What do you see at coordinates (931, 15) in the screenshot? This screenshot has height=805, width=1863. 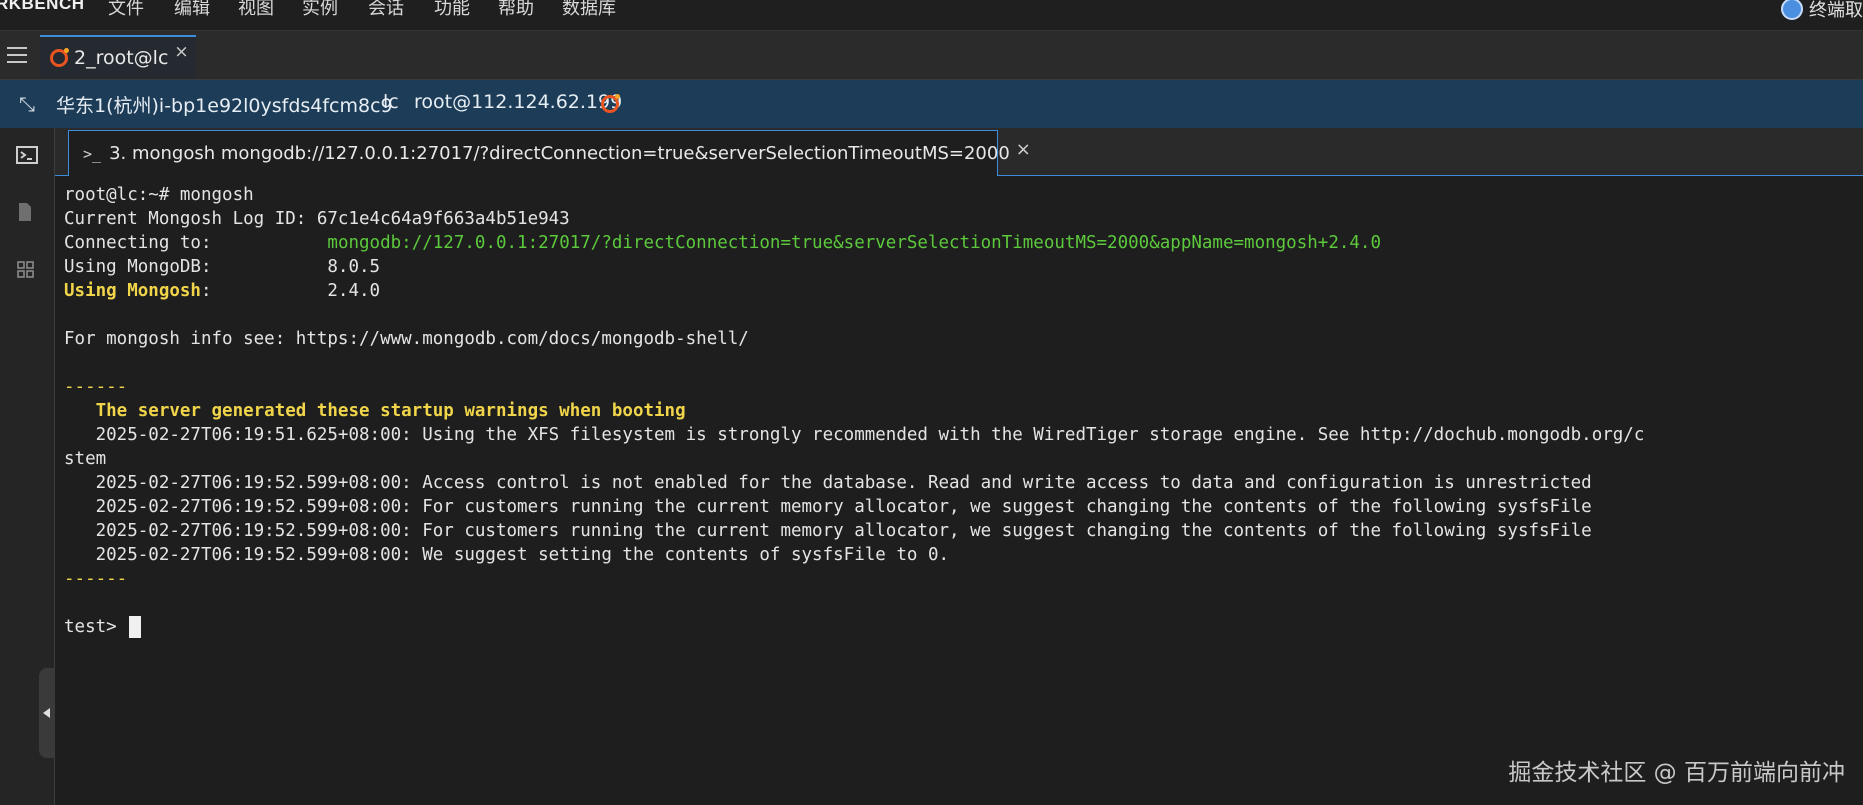 I see `menu-bar: RKBENCH 文件 编辑 视图 实例 会话 功能 帮助 数据库 终端取` at bounding box center [931, 15].